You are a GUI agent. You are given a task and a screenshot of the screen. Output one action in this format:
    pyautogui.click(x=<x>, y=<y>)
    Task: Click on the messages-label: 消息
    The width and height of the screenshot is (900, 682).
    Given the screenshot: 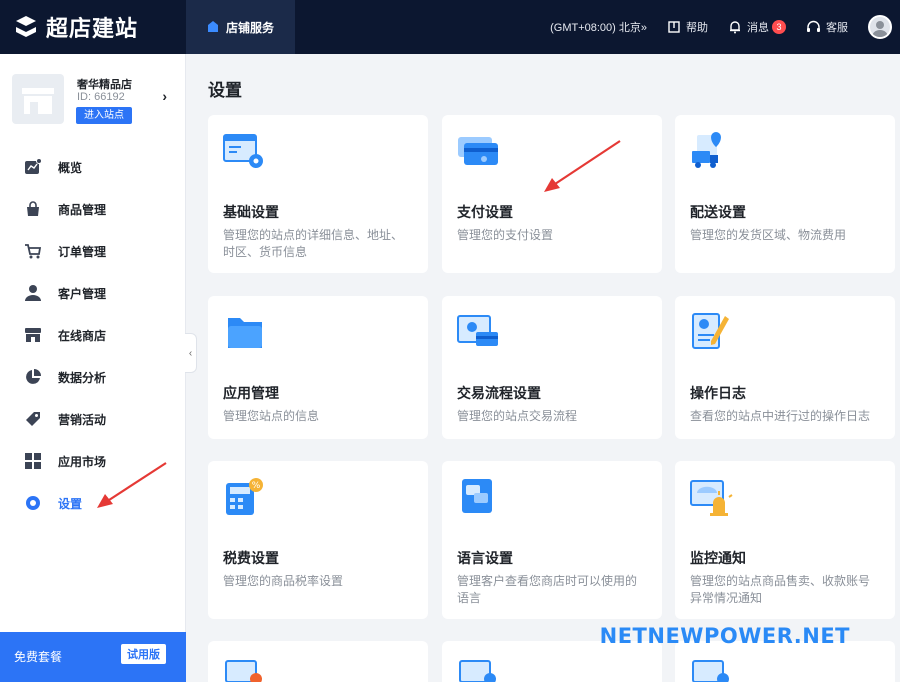 What is the action you would take?
    pyautogui.click(x=758, y=28)
    